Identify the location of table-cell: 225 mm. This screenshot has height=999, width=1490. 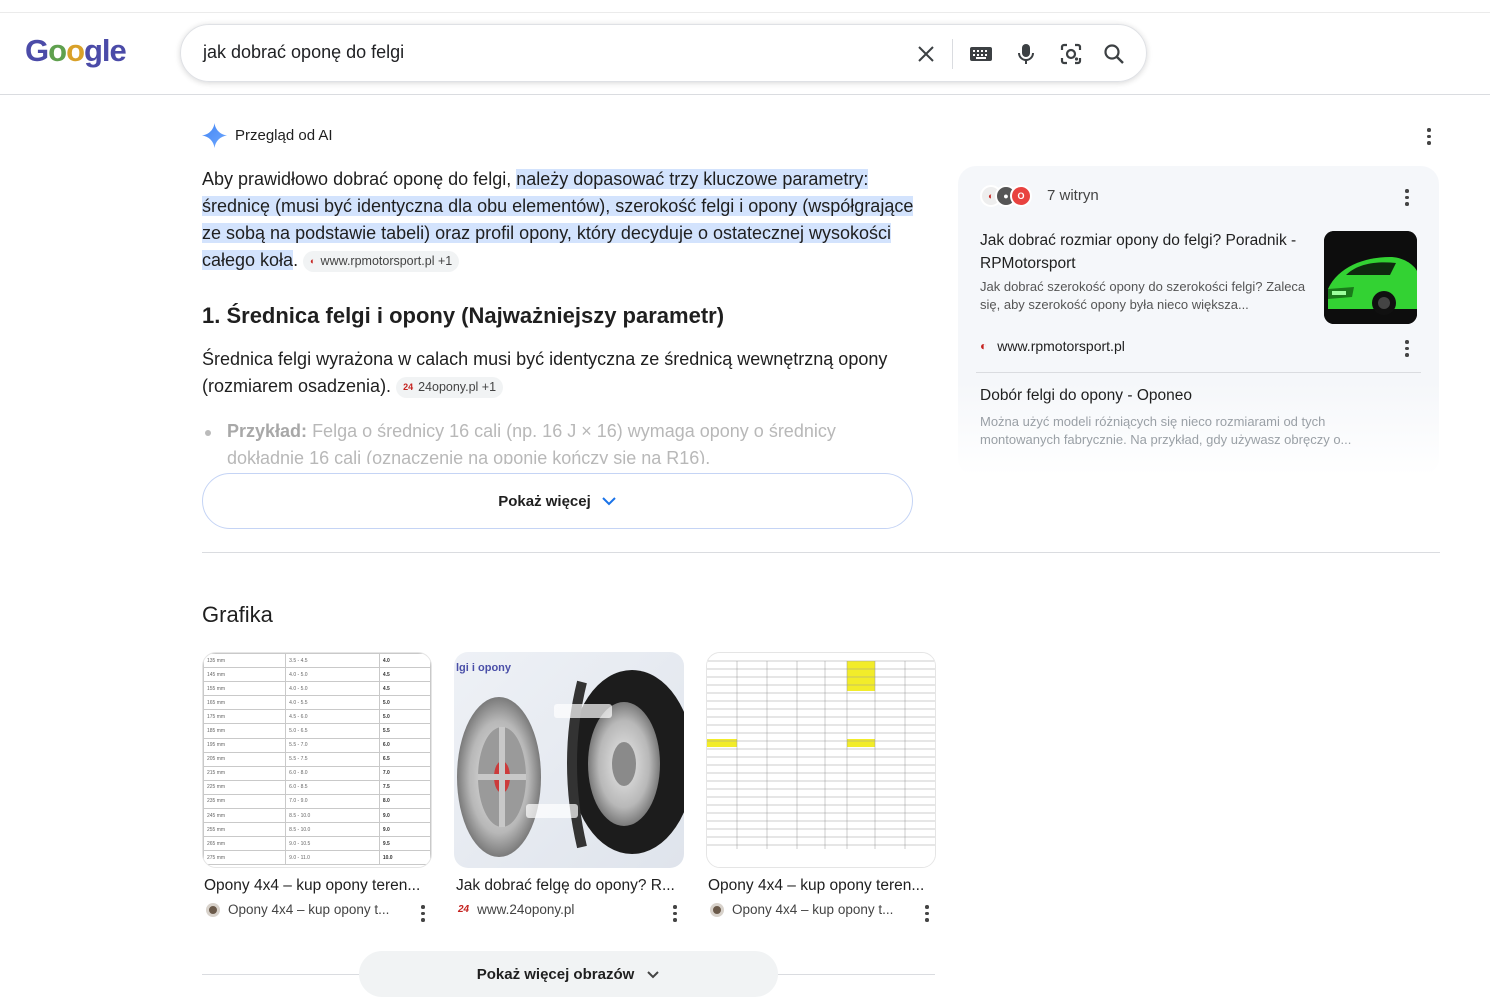
(245, 787).